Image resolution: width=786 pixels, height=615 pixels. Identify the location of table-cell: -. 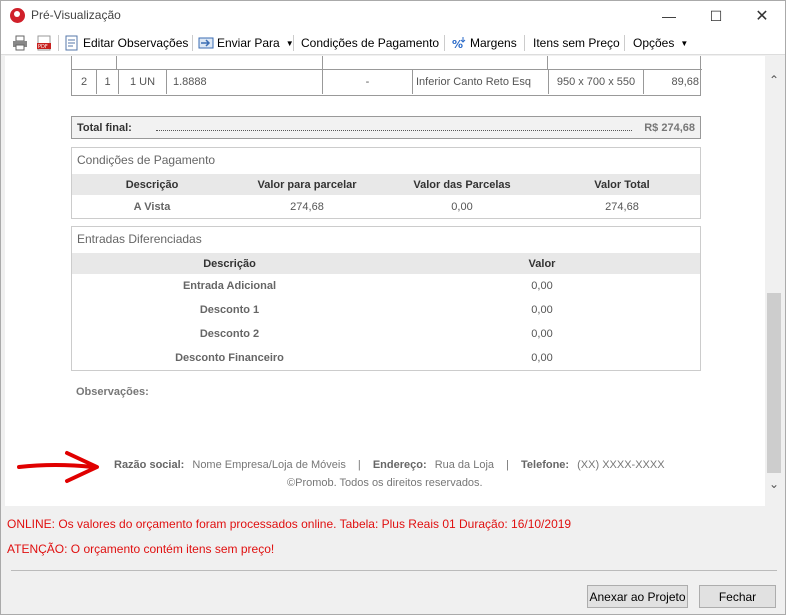
(367, 82).